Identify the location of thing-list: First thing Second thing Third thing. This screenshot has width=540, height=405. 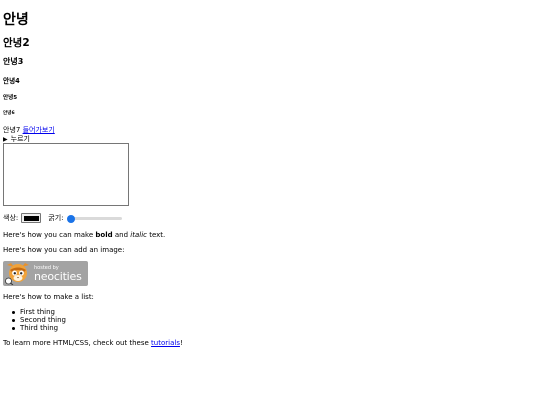
(39, 320).